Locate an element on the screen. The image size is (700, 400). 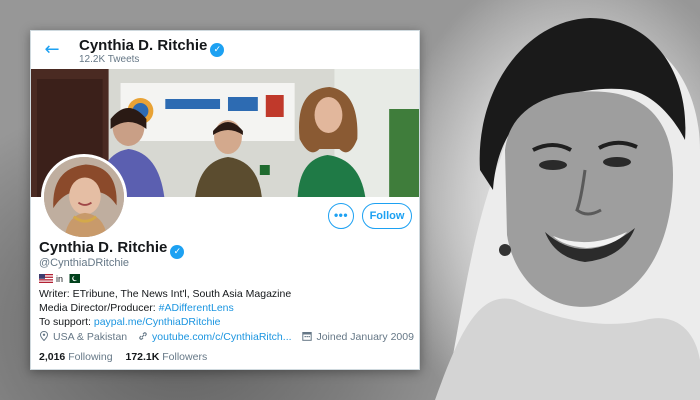
location-pin-icon is located at coordinates (44, 336).